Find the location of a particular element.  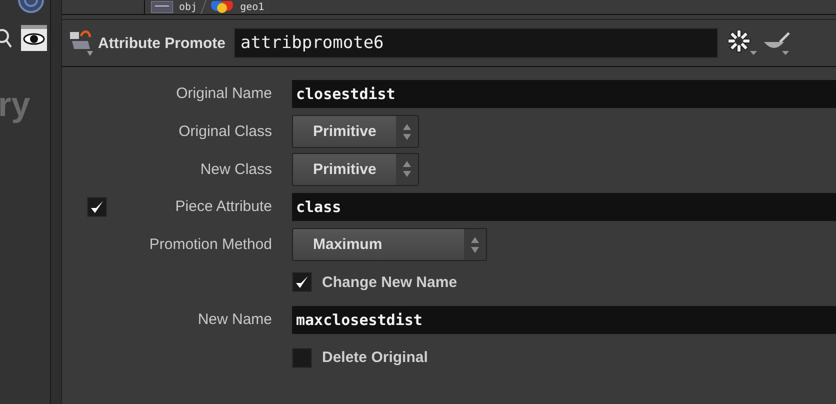

target-icon is located at coordinates (31, 7).